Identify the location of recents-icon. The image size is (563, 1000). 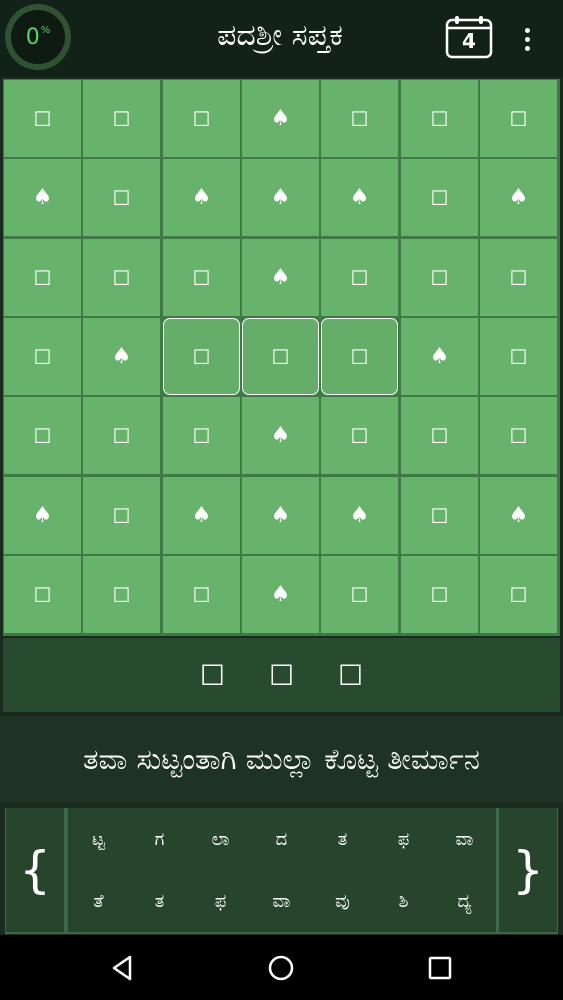
(440, 968).